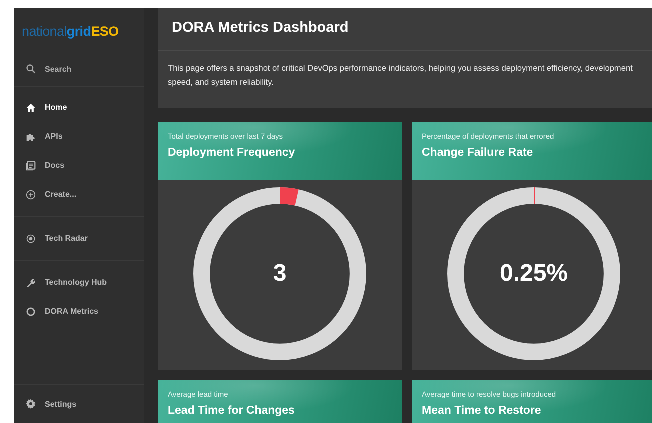 The height and width of the screenshot is (423, 652). Describe the element at coordinates (31, 107) in the screenshot. I see `home-icon` at that location.